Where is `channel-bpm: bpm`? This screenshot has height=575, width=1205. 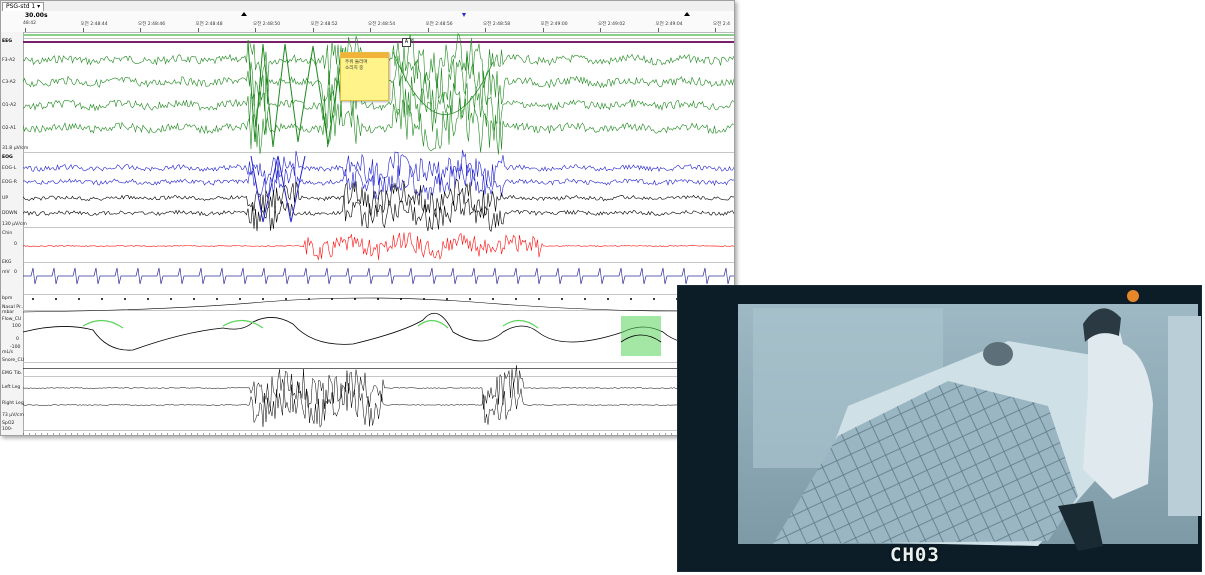 channel-bpm: bpm is located at coordinates (7, 298).